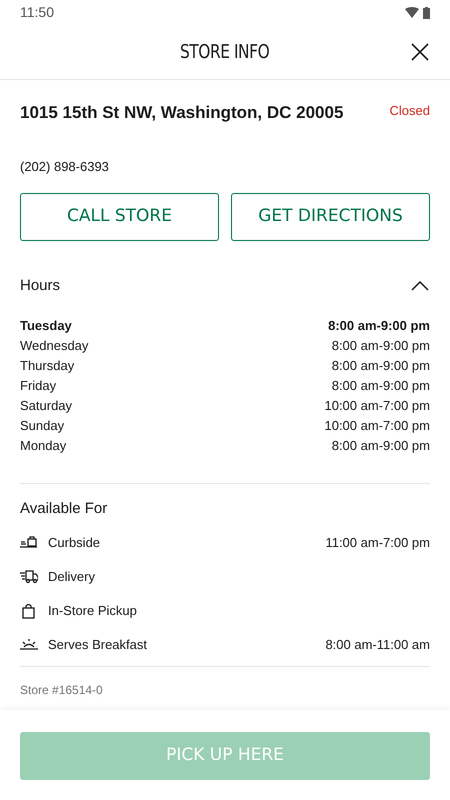  Describe the element at coordinates (75, 543) in the screenshot. I see `service-label: Curbside` at that location.